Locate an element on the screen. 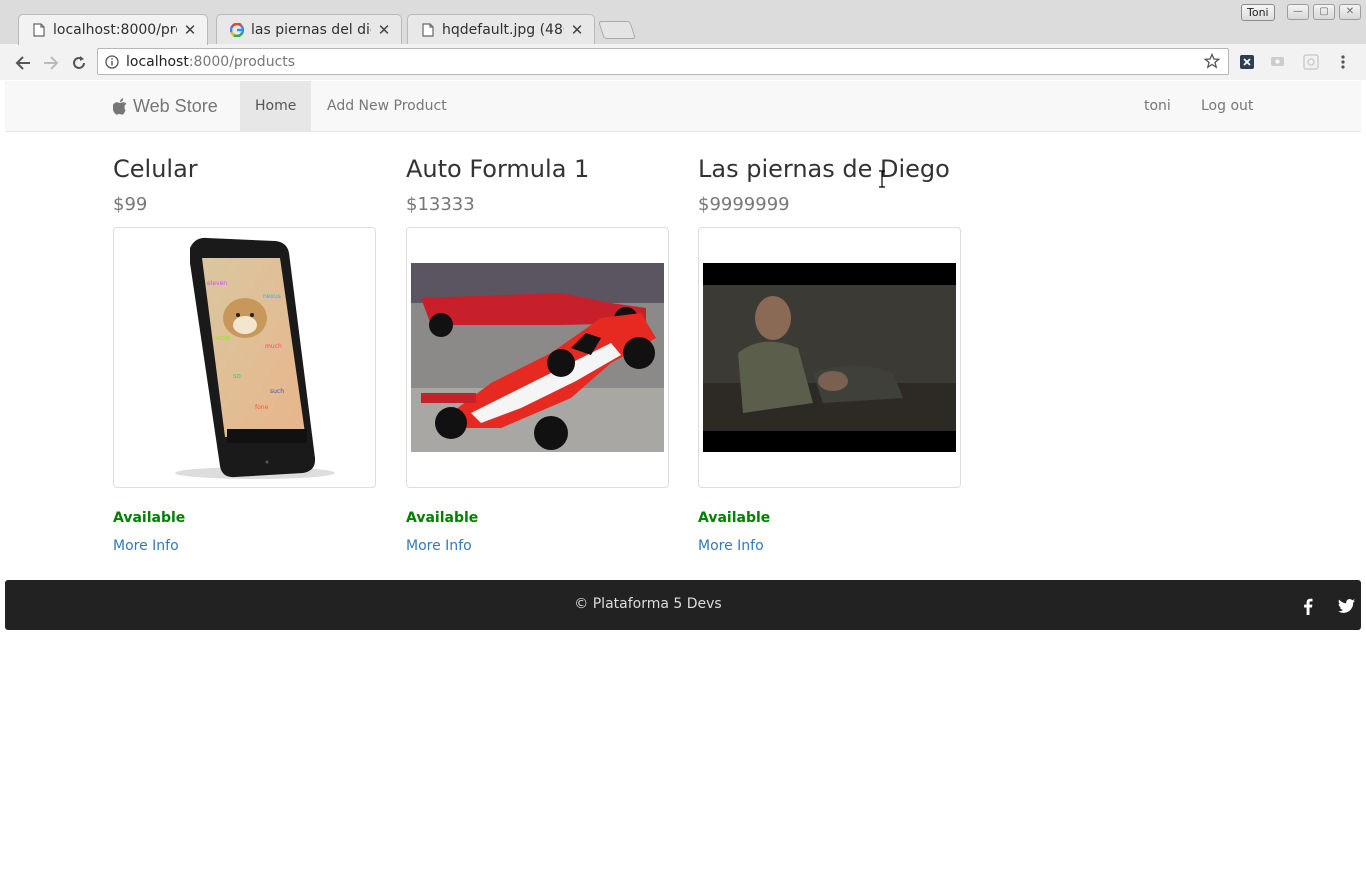 The image size is (1366, 896). svg-text: wow is located at coordinates (223, 338).